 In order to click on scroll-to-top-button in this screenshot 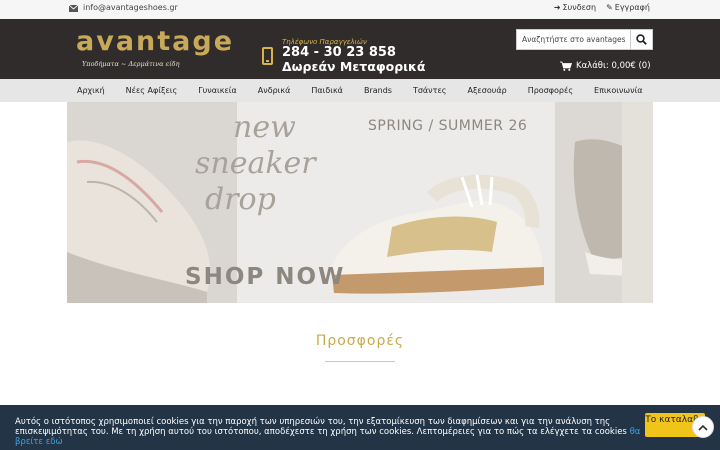, I will do `click(703, 427)`.